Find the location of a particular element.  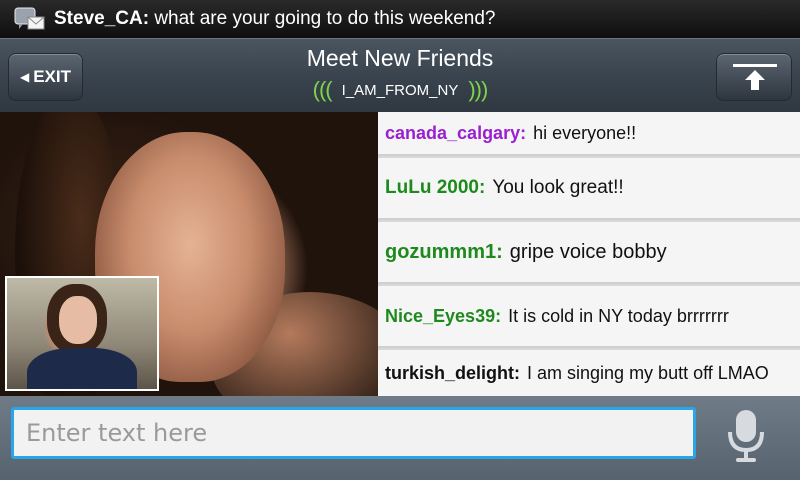

upload-arrow-icon is located at coordinates (755, 77).